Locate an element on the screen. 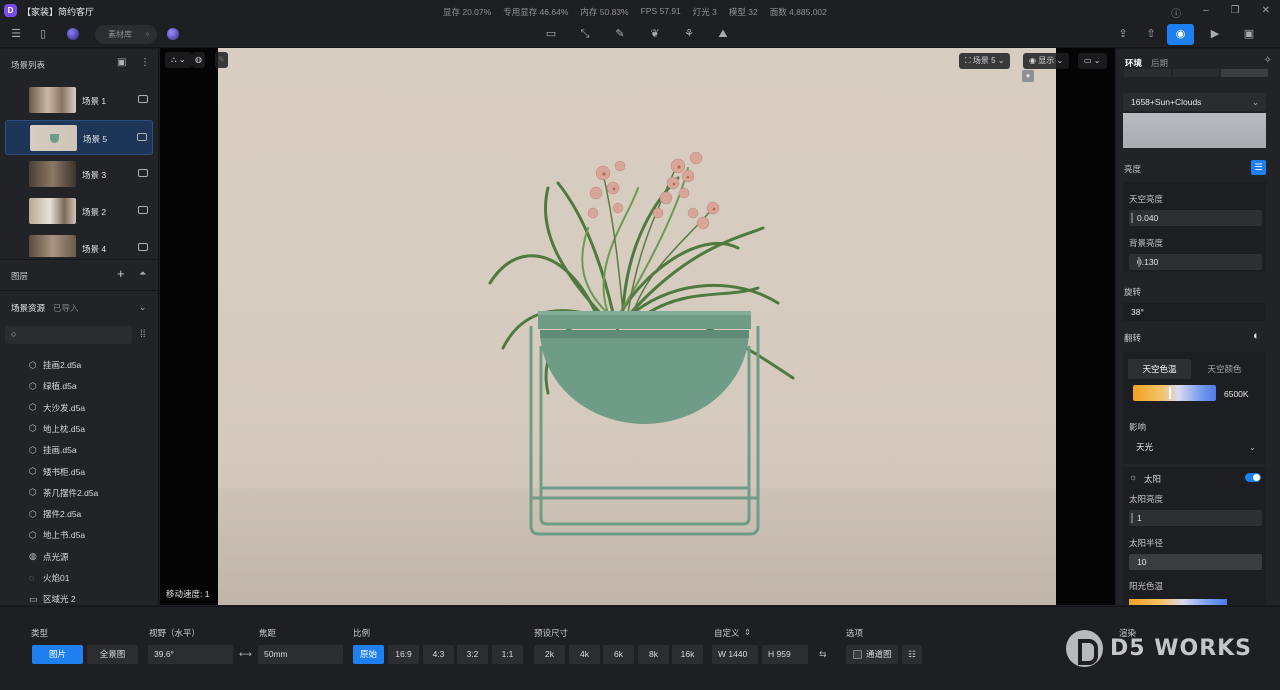 The height and width of the screenshot is (690, 1280). sun-toggle is located at coordinates (1253, 477).